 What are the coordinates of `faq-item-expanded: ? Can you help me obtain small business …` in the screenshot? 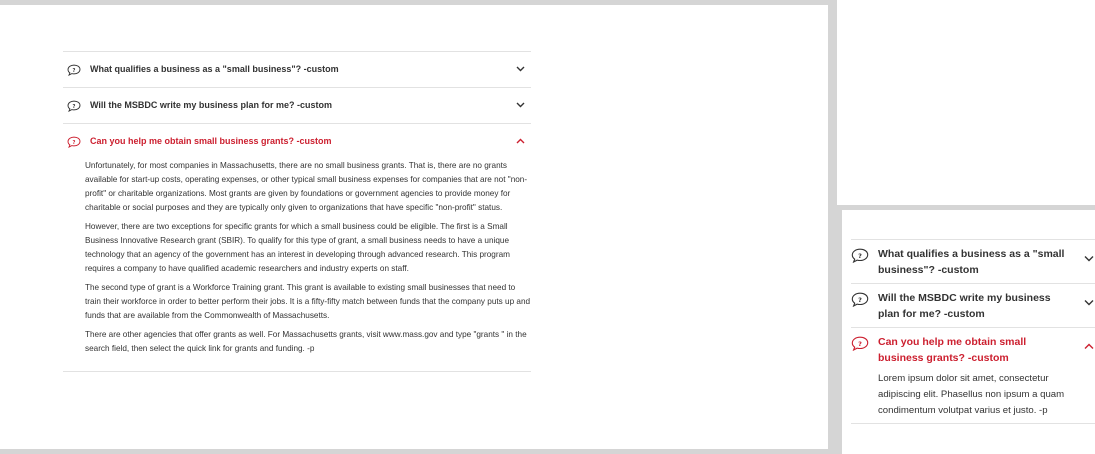 It's located at (973, 375).